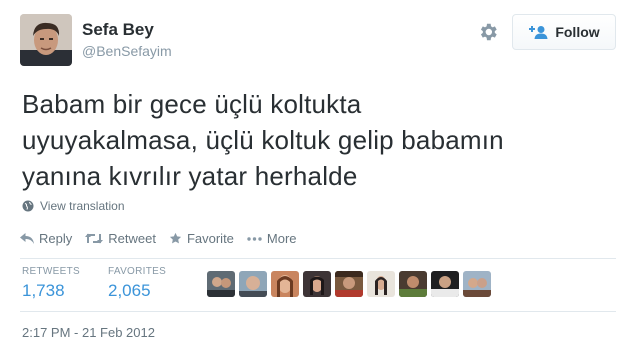 Image resolution: width=640 pixels, height=353 pixels. Describe the element at coordinates (43, 290) in the screenshot. I see `retweets-count: 1,738` at that location.